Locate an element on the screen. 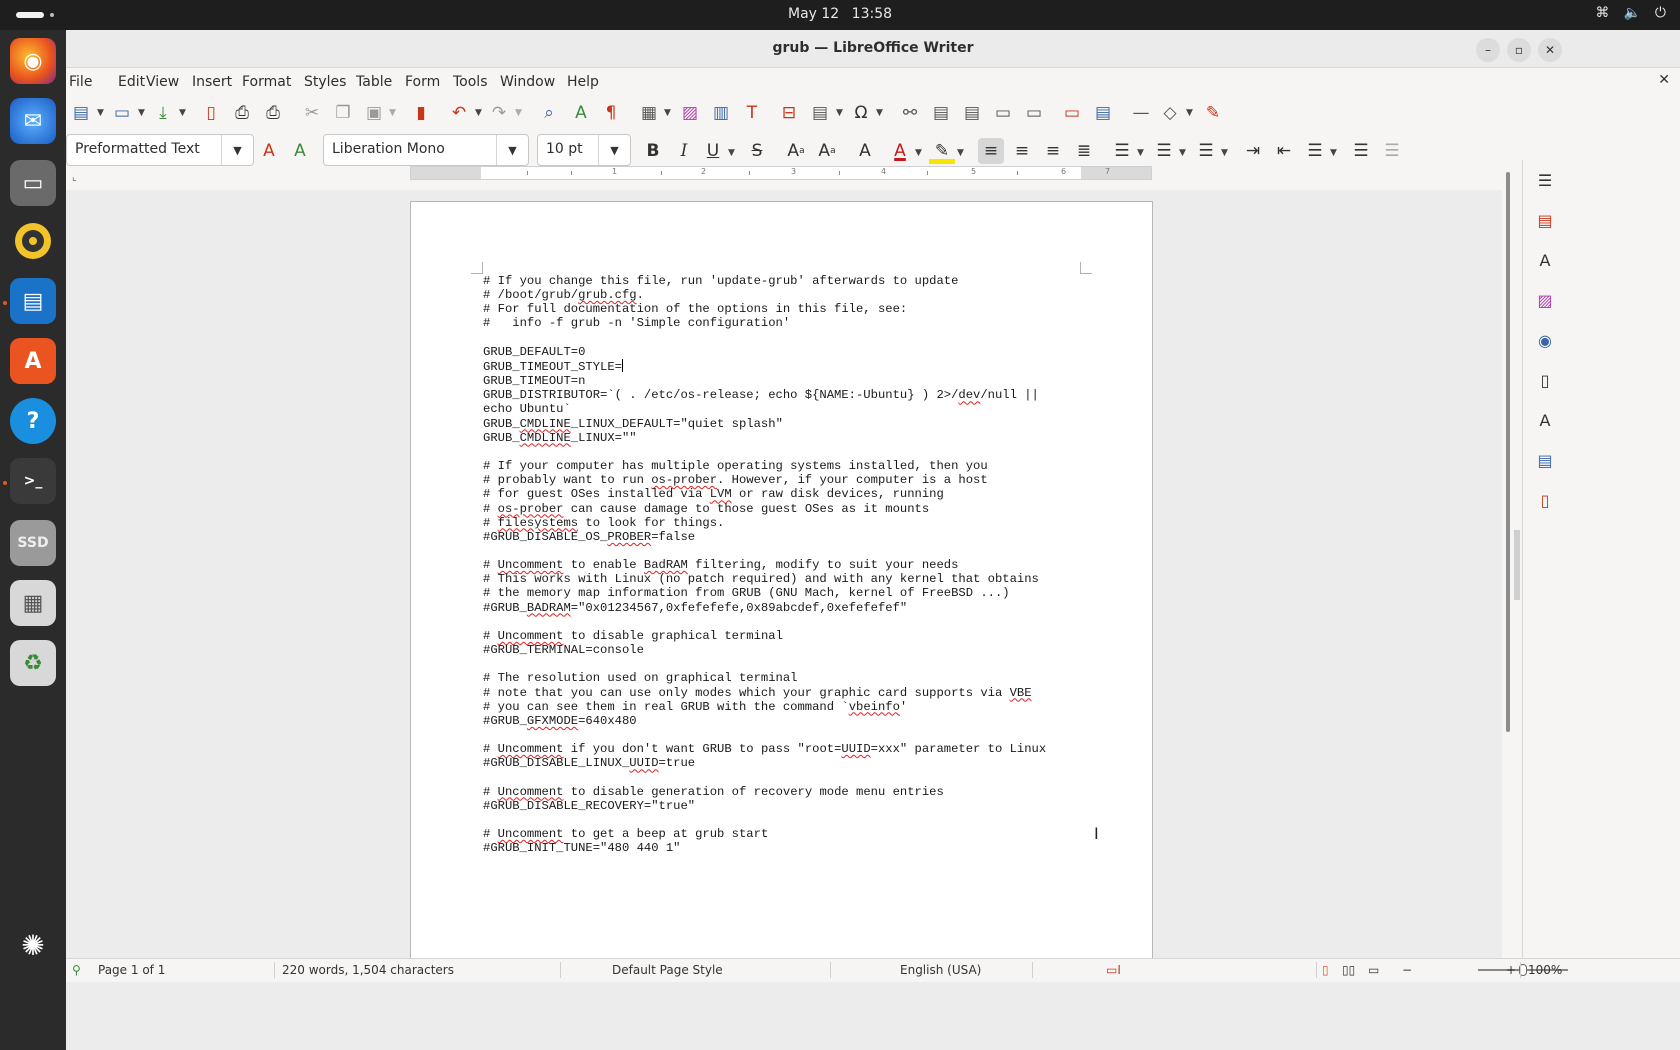  navigator-icon: ◉ is located at coordinates (1545, 340).